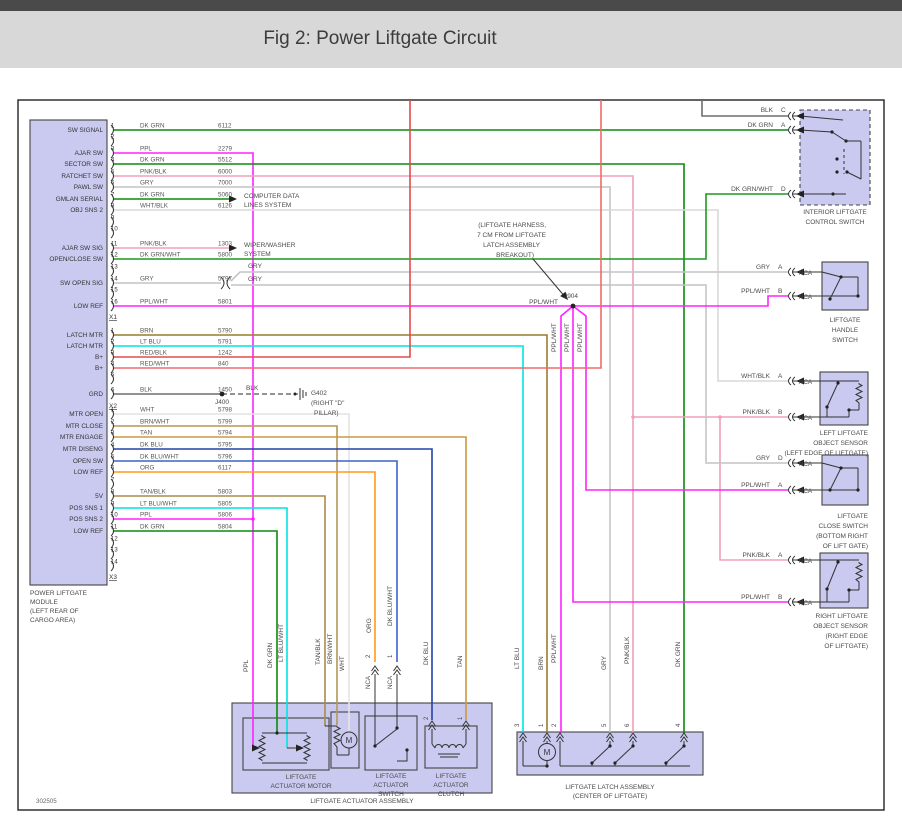 Image resolution: width=902 pixels, height=816 pixels. Describe the element at coordinates (147, 468) in the screenshot. I see `wire-color-tag: ORG` at that location.